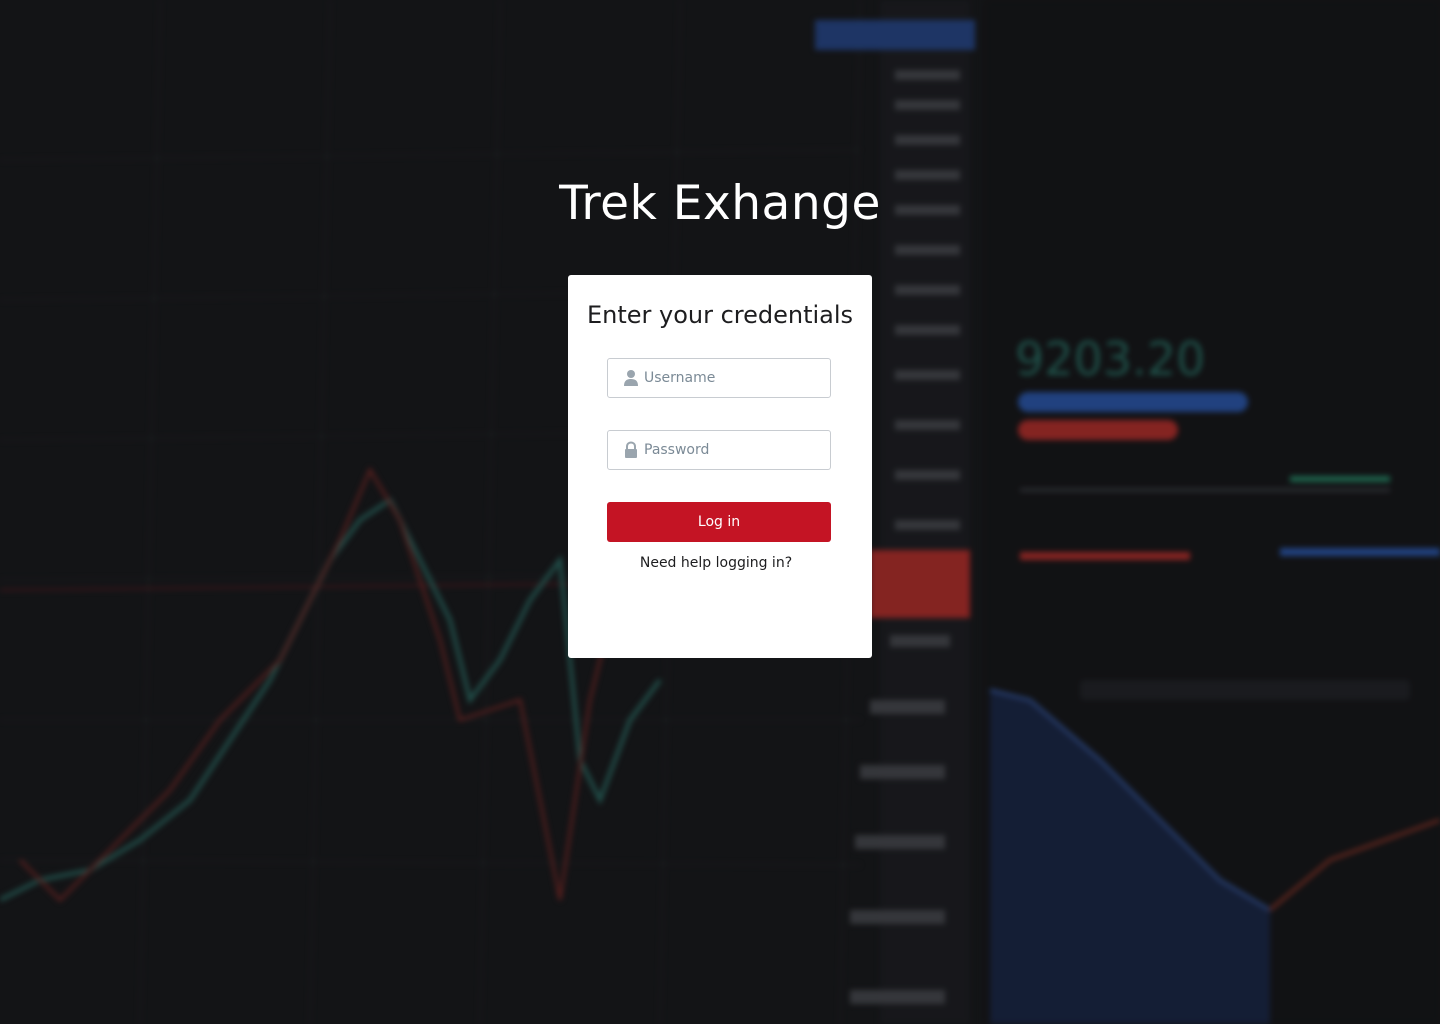 The height and width of the screenshot is (1024, 1440). I want to click on password-input, so click(734, 450).